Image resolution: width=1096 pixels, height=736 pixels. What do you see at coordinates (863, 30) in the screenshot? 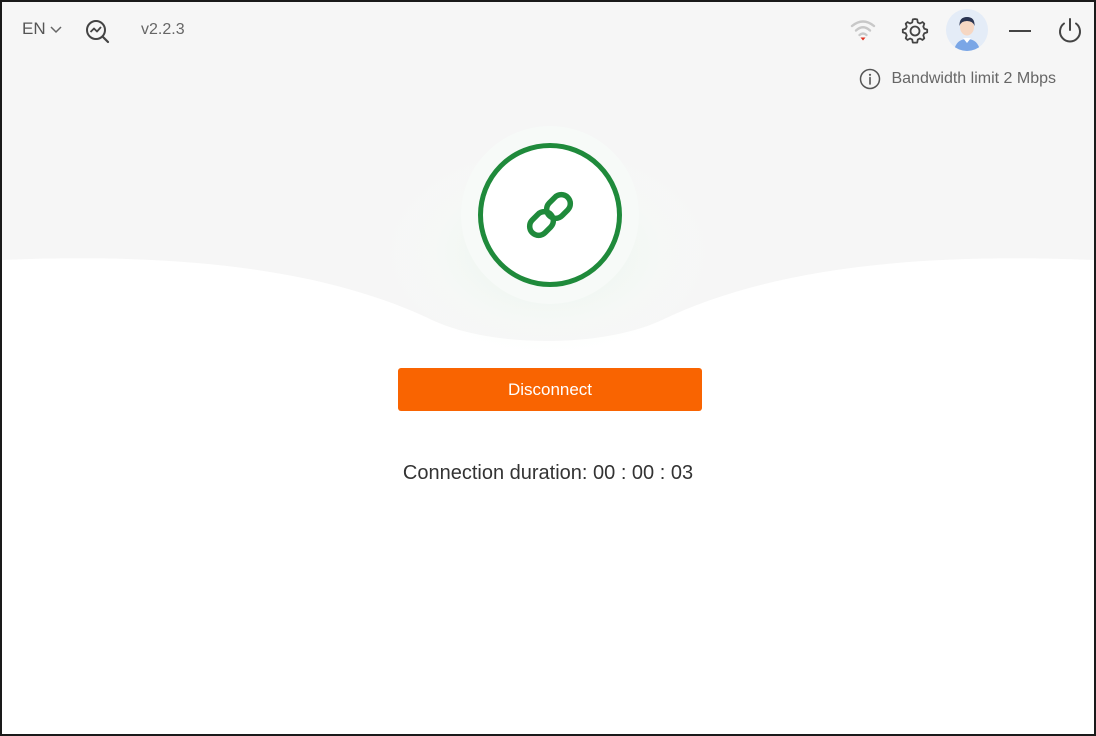
I see `wifi-icon` at bounding box center [863, 30].